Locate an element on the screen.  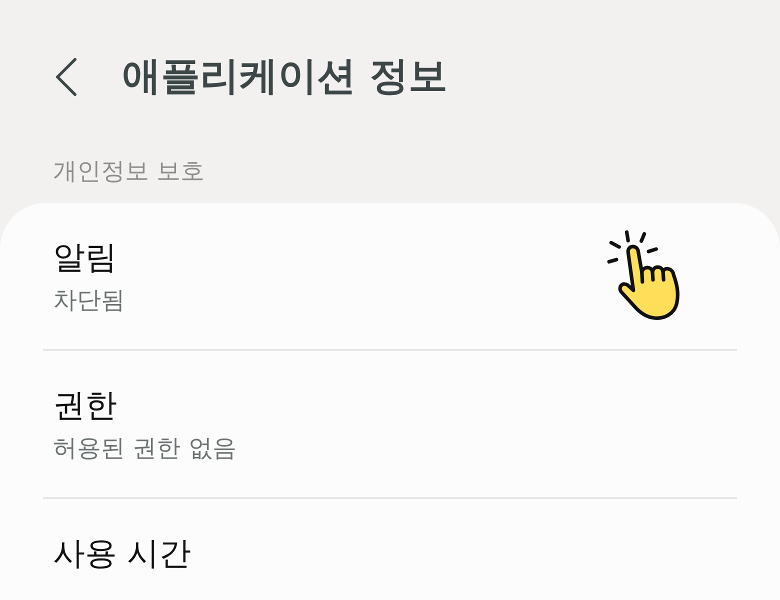
setting-summary: 허용된 권한 없음 is located at coordinates (144, 448).